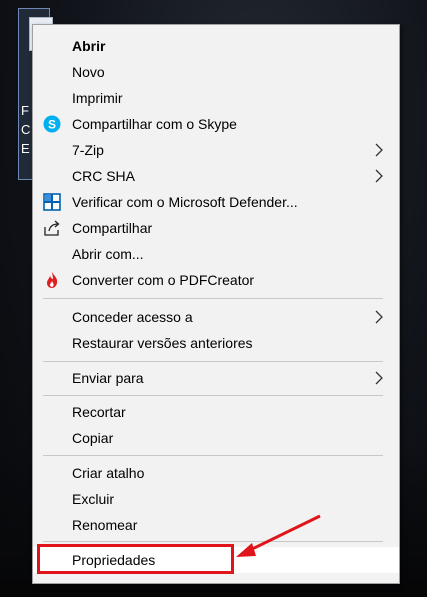  I want to click on menu-item-conceder-acesso: Conceder acesso a, so click(216, 317).